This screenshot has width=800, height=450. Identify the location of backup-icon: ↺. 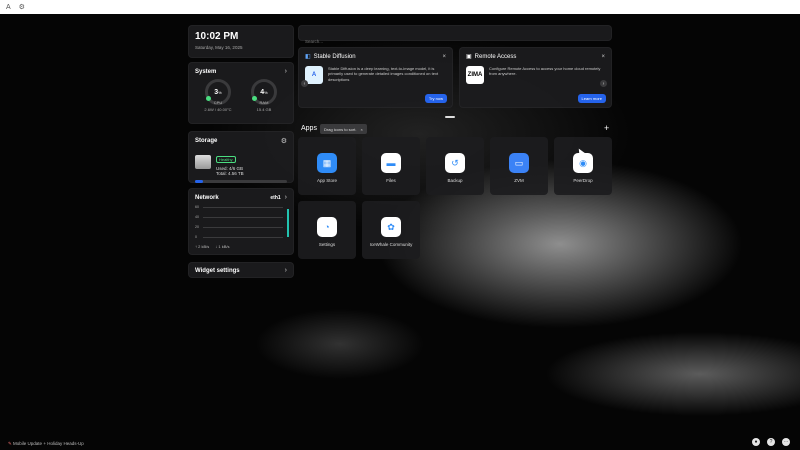
(455, 163).